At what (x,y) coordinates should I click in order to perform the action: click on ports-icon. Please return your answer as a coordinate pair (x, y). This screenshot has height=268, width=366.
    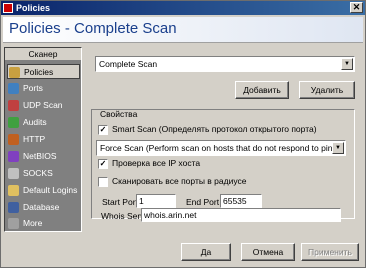
    Looking at the image, I should click on (13, 88).